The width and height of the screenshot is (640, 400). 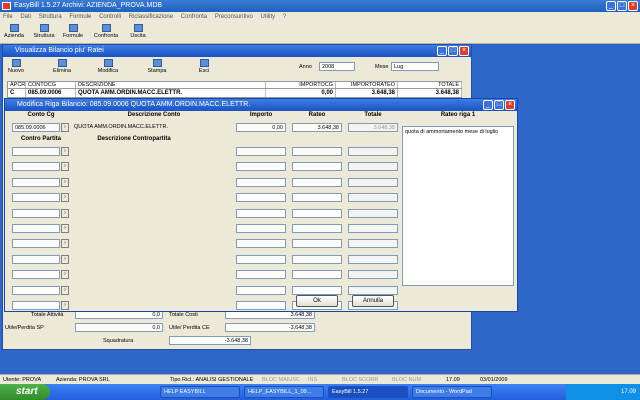 What do you see at coordinates (488, 105) in the screenshot?
I see `dialog-minimize-button: _` at bounding box center [488, 105].